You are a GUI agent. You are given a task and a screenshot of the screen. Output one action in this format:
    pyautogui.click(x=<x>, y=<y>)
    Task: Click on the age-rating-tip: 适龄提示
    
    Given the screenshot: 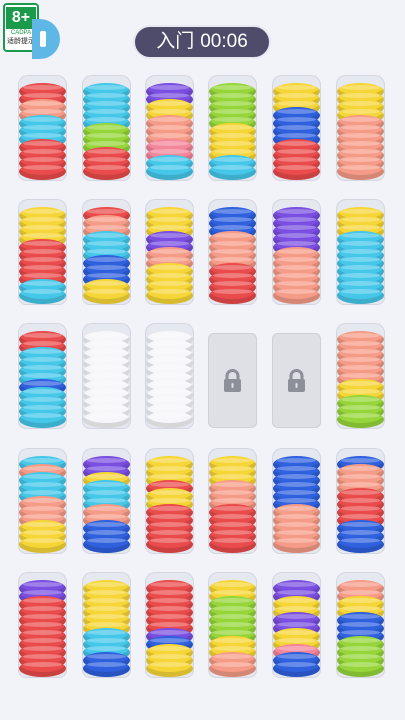 What is the action you would take?
    pyautogui.click(x=21, y=41)
    